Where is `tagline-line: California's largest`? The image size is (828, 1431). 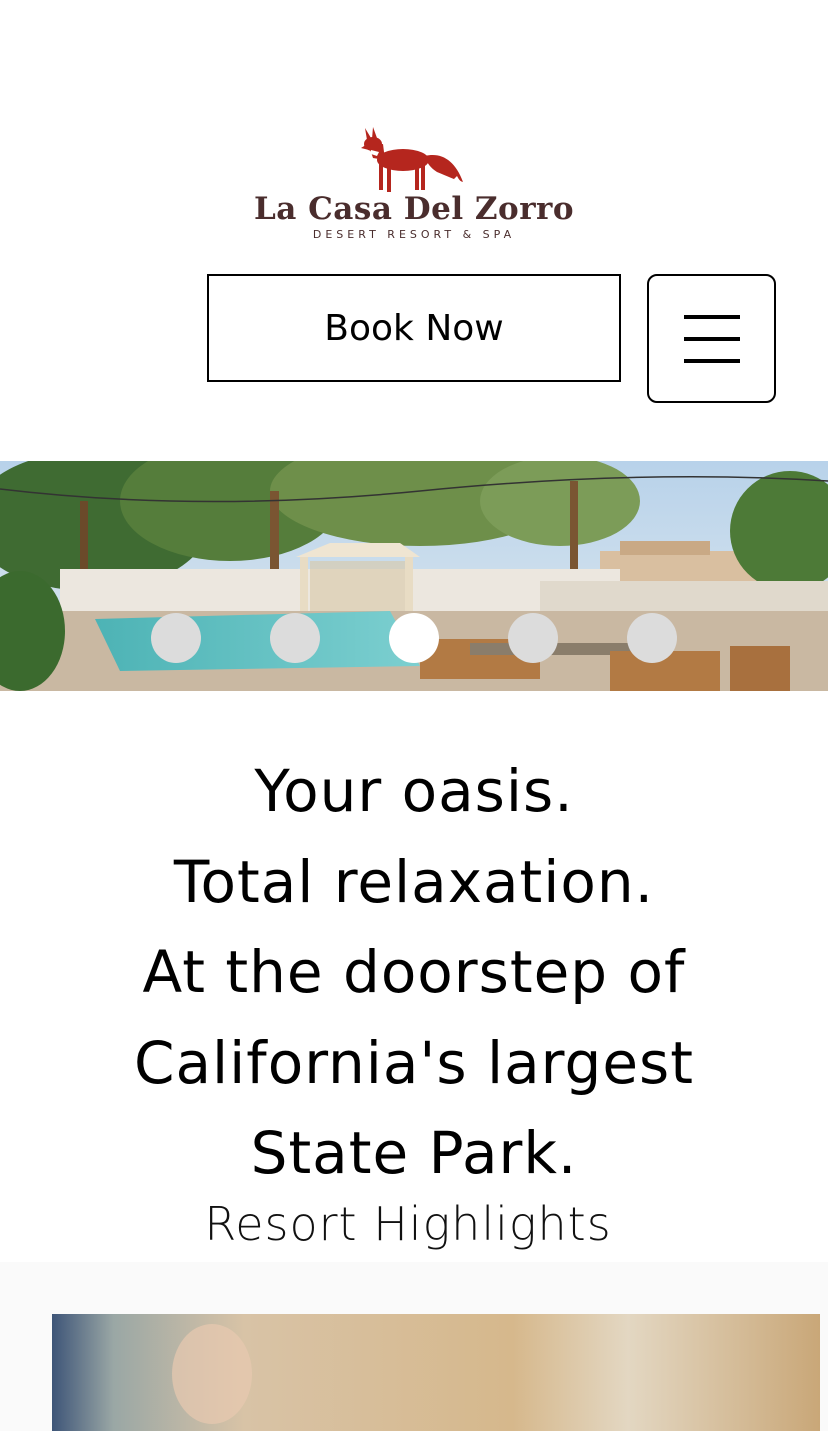
tagline-line: California's largest is located at coordinates (414, 1062).